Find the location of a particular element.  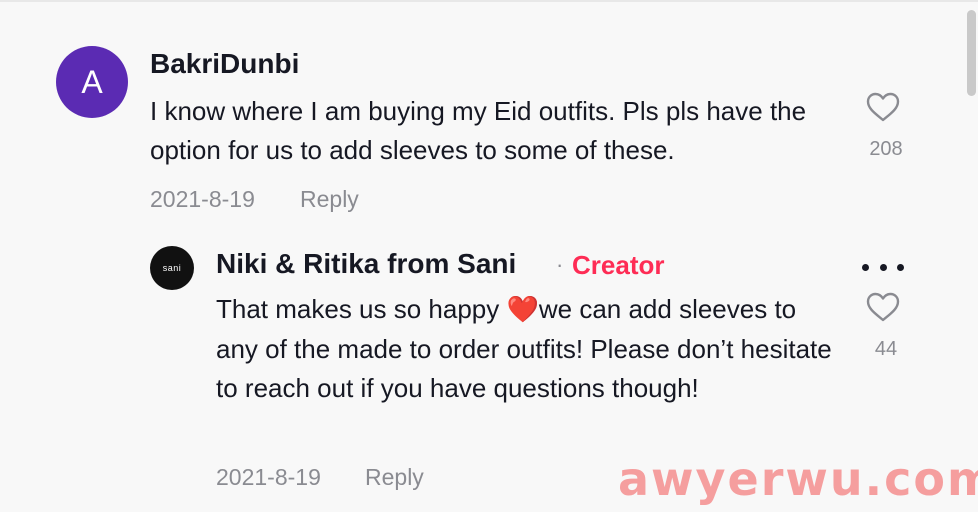

heart-emoji-icon: ❤️ is located at coordinates (522, 309).